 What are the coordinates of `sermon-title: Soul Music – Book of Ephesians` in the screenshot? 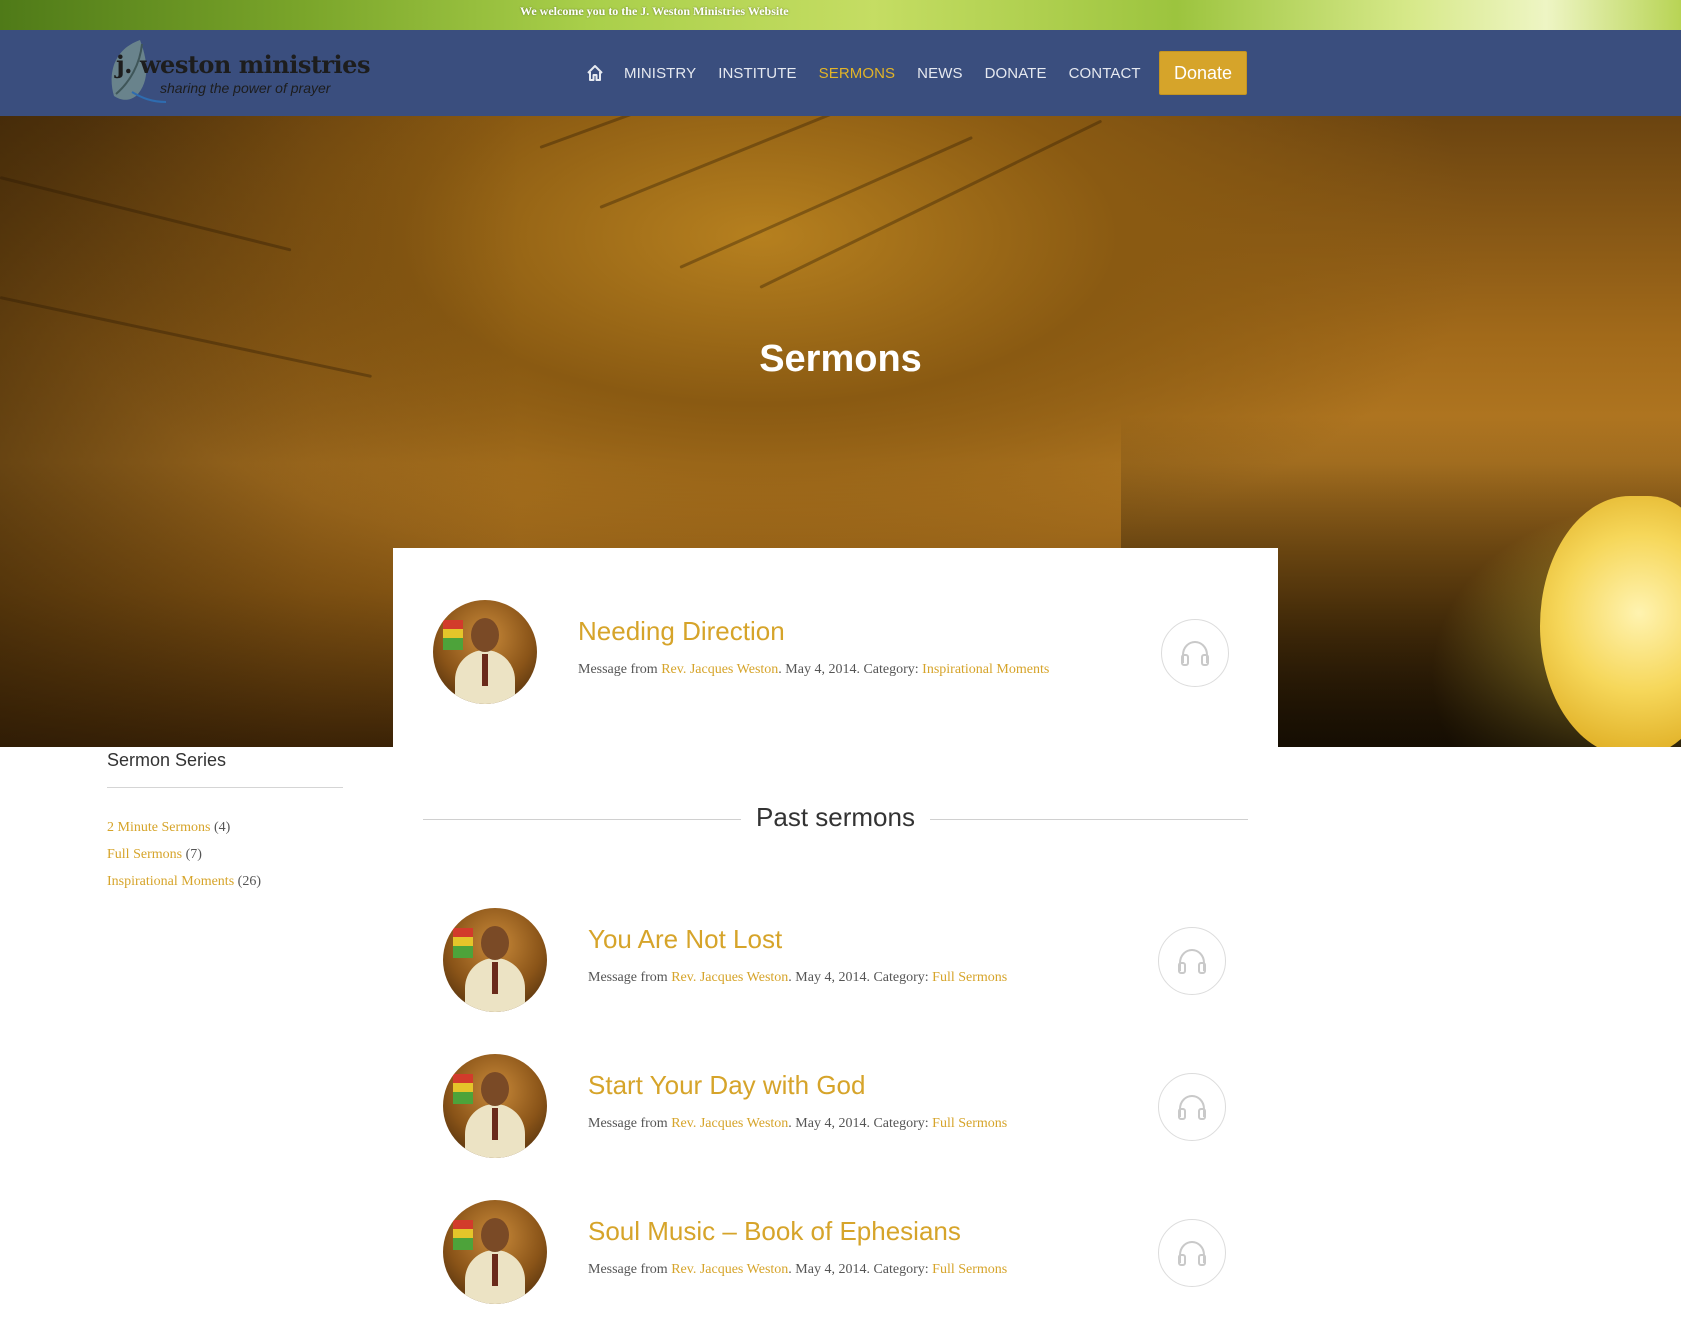 It's located at (774, 1231).